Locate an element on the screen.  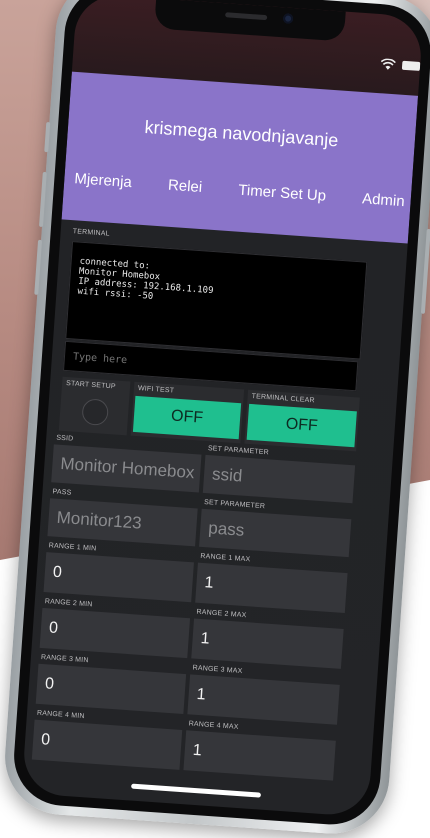
range-2-min-field: 0 is located at coordinates (115, 633).